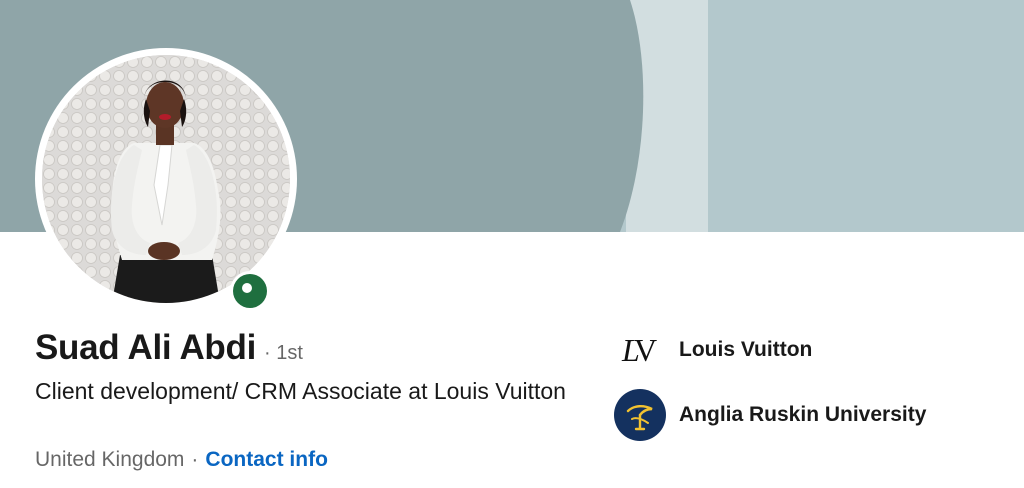 Image resolution: width=1024 pixels, height=488 pixels. I want to click on location-row: United Kingdom · Contact info, so click(181, 460).